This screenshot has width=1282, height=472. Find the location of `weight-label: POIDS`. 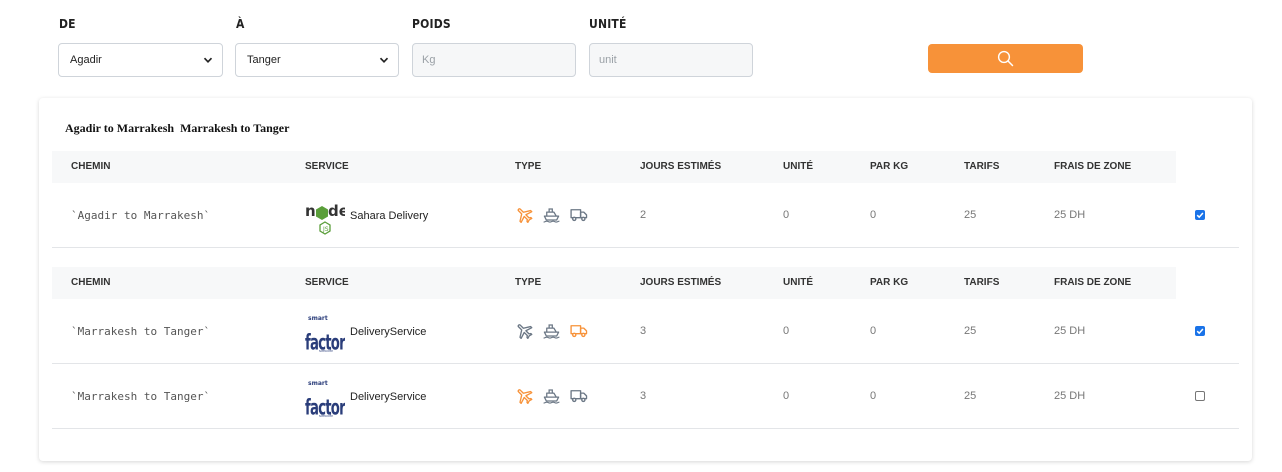

weight-label: POIDS is located at coordinates (431, 24).